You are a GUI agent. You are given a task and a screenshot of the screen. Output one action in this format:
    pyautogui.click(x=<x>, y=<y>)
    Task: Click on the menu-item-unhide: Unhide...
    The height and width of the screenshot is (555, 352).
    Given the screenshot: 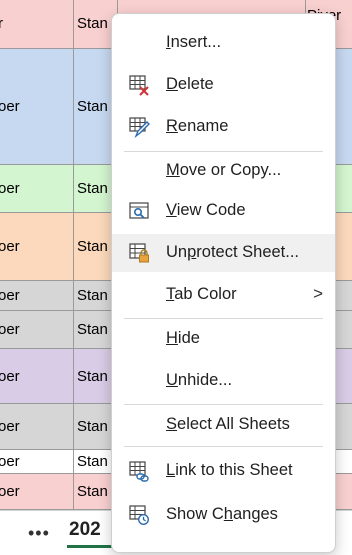 What is the action you would take?
    pyautogui.click(x=223, y=381)
    